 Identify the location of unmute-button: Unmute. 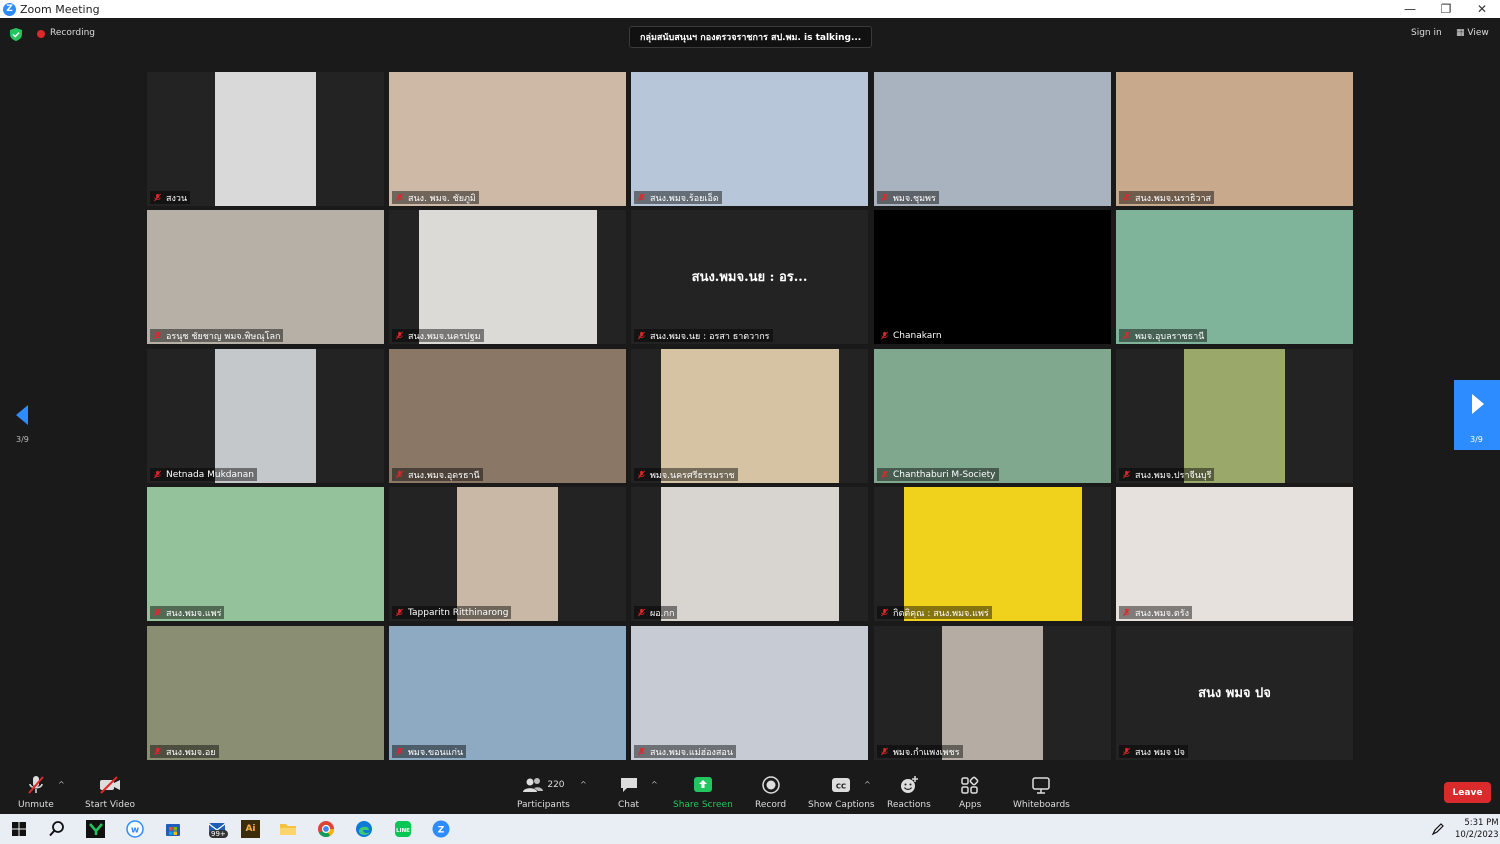
(36, 792).